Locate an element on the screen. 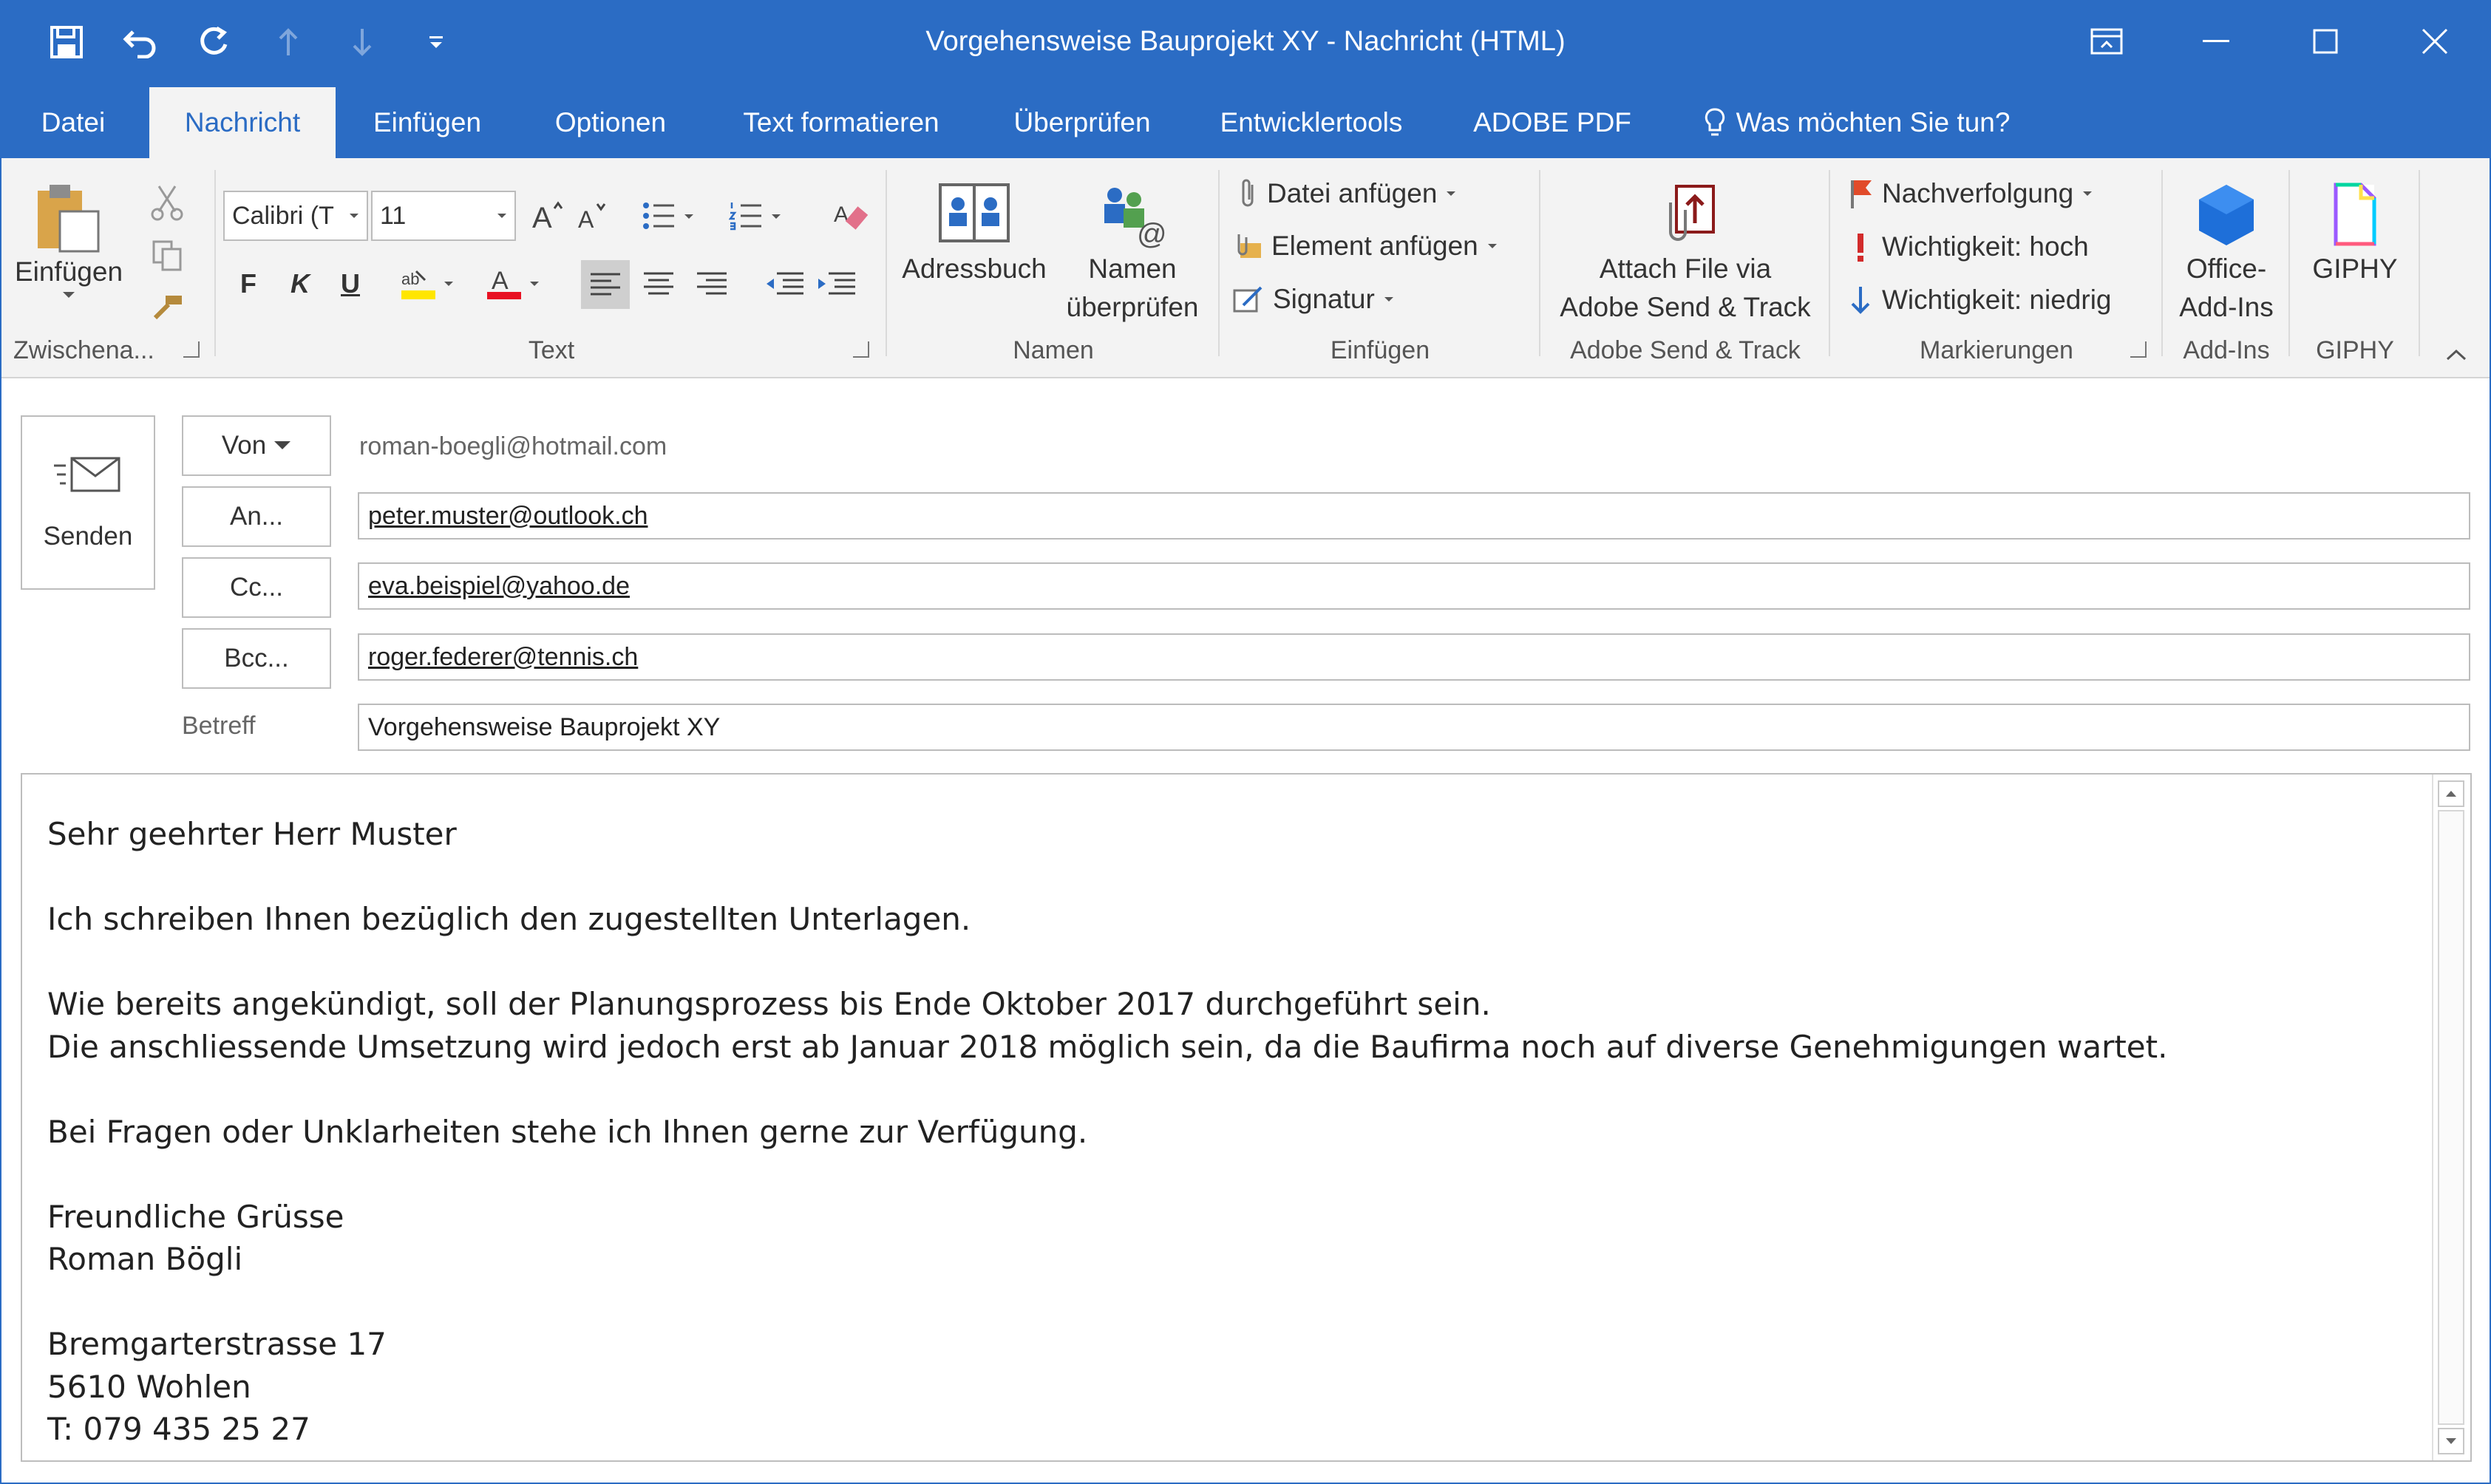 Image resolution: width=2491 pixels, height=1484 pixels. send-button: Senden is located at coordinates (88, 503).